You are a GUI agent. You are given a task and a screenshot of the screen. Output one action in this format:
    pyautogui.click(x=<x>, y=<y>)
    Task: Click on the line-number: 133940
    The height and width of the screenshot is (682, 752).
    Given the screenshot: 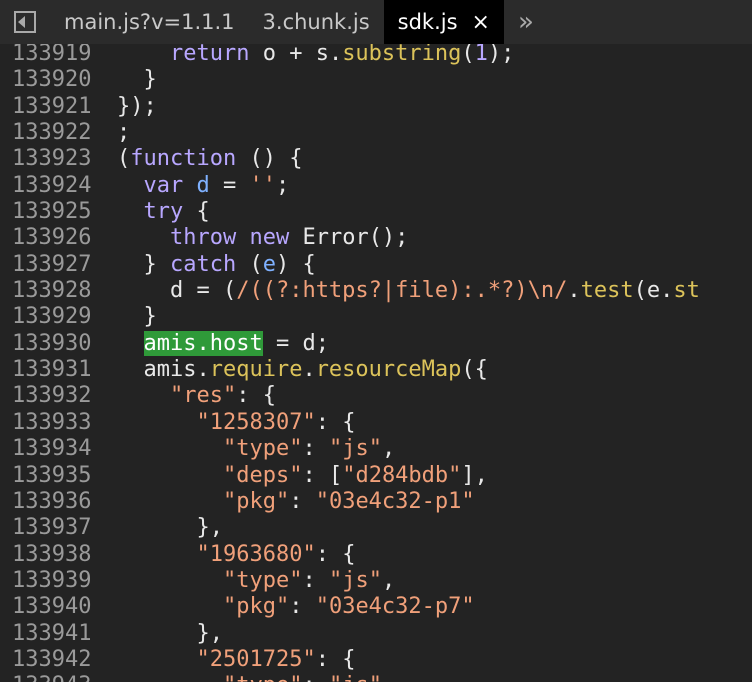 What is the action you would take?
    pyautogui.click(x=56, y=607)
    